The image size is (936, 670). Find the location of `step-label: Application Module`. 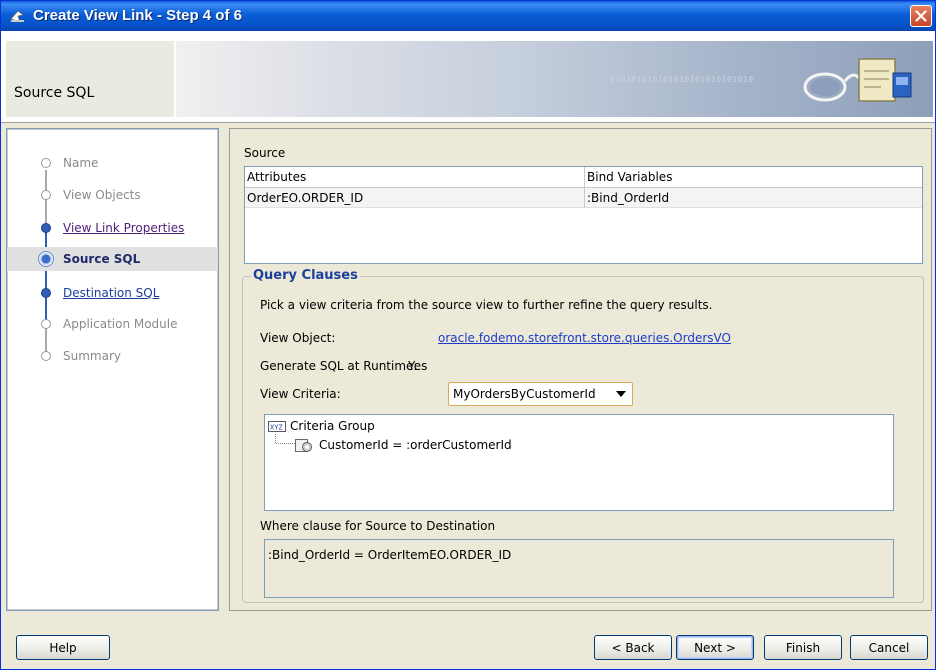

step-label: Application Module is located at coordinates (120, 324).